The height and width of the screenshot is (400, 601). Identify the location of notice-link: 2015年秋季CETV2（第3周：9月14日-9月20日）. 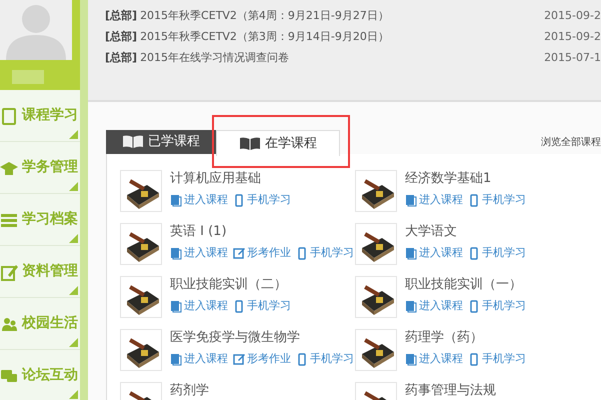
(264, 37).